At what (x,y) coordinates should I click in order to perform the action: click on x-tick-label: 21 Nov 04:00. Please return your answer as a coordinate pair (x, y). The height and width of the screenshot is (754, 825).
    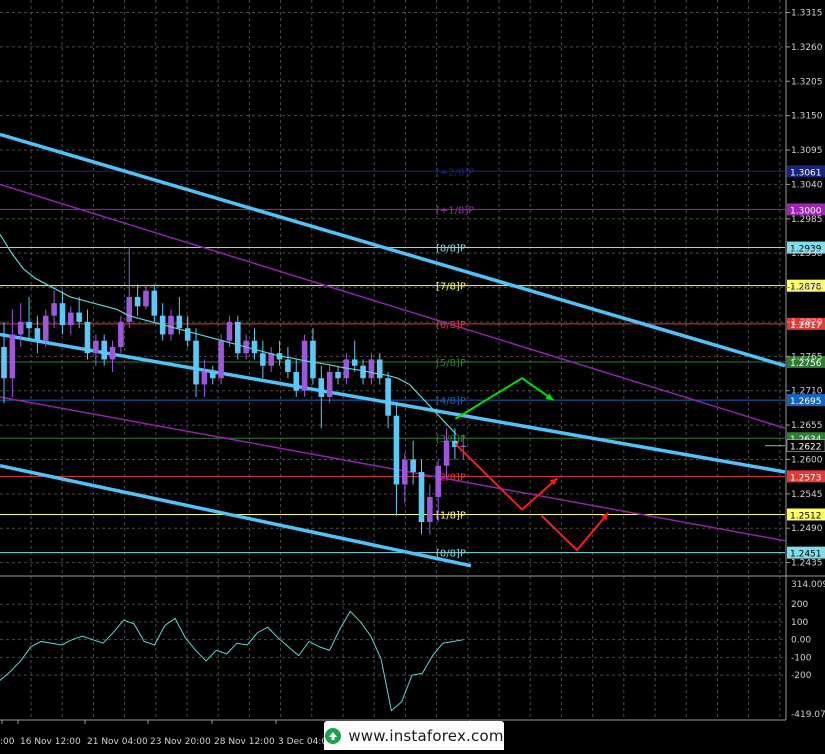
    Looking at the image, I should click on (117, 742).